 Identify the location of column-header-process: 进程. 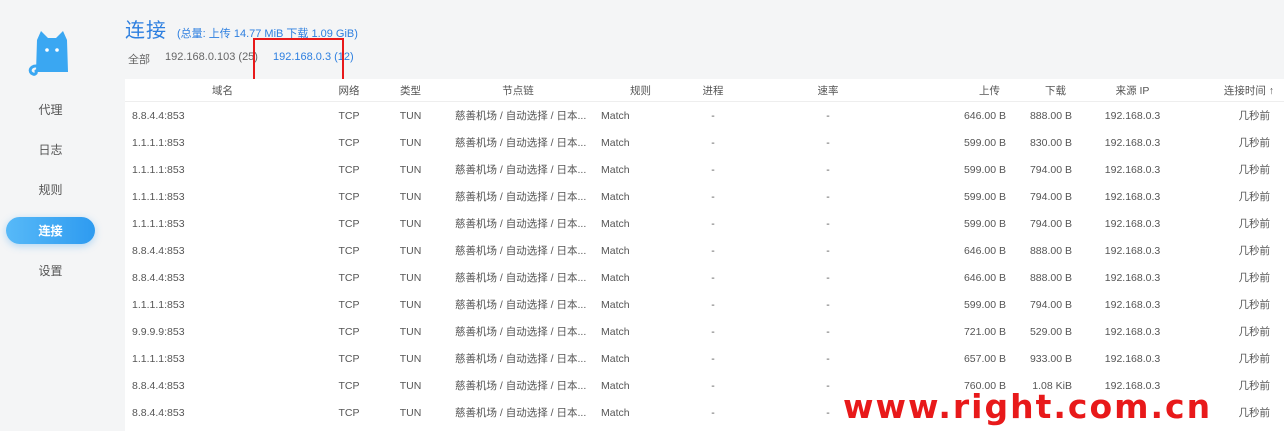
(713, 90).